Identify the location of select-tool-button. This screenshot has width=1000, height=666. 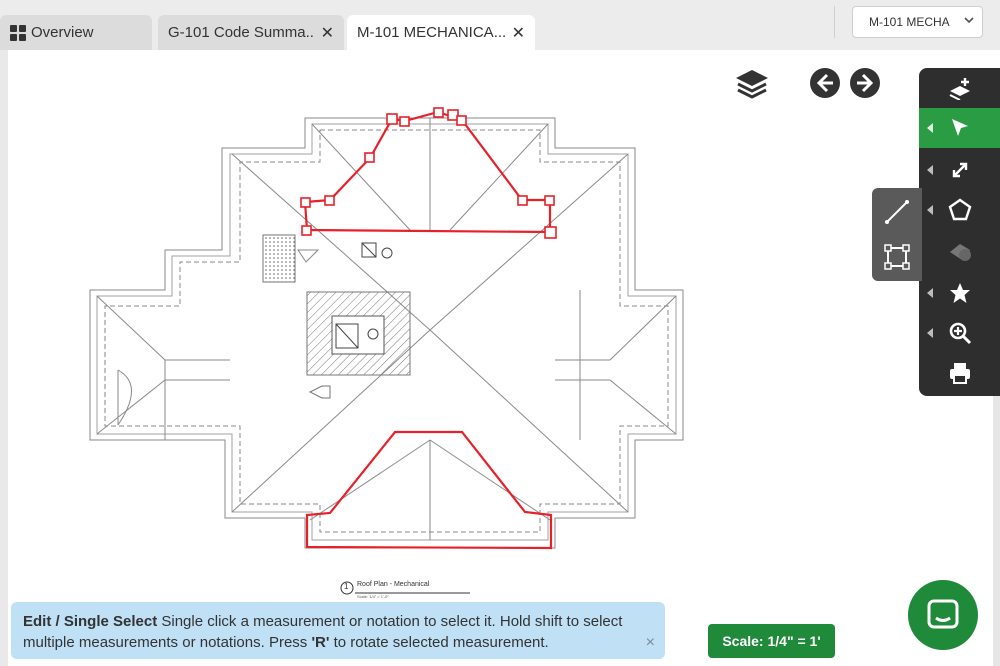
(959, 128).